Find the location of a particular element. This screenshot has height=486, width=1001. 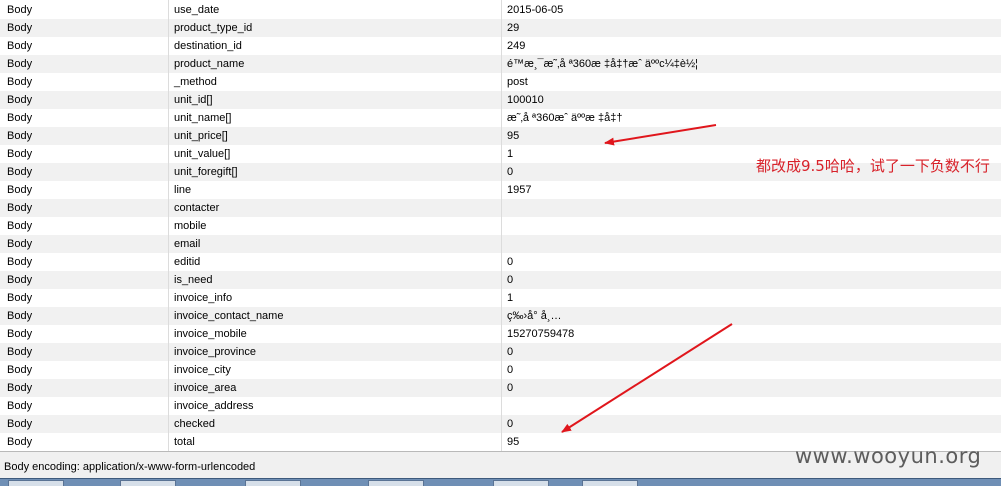

annotation-note: 都改成9.5哈哈，试了一下负数不行 is located at coordinates (873, 166).